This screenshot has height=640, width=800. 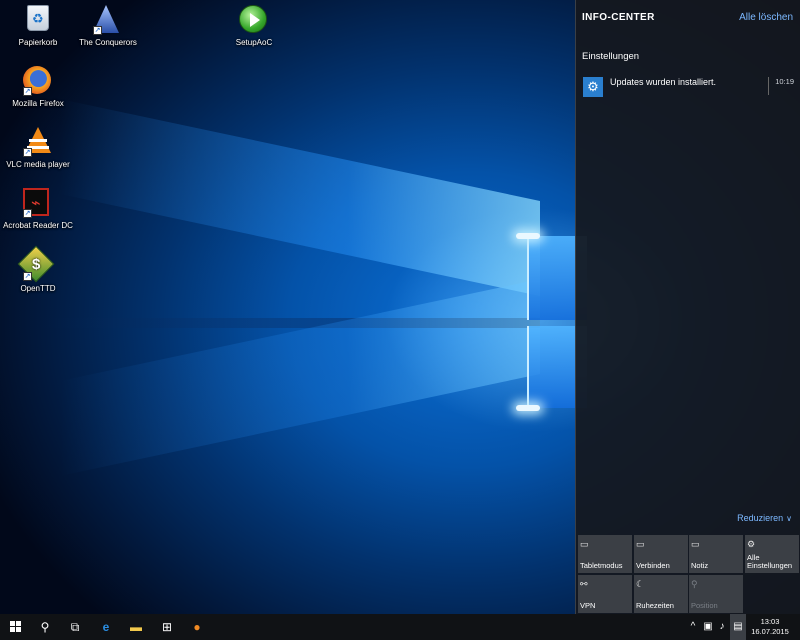 I want to click on taskbar: ⚲ ⧉ e ▬ ⊞ ● ^ ▣ ♪ ▤ 13:03 16.07.2015, so click(x=400, y=627).